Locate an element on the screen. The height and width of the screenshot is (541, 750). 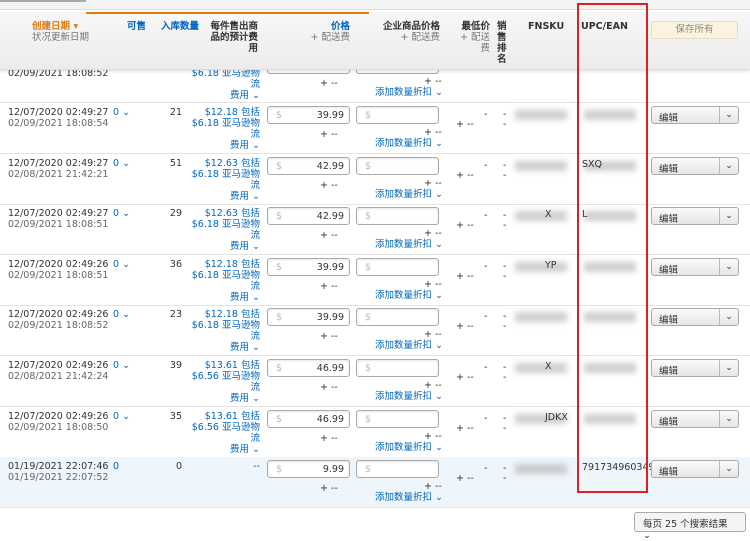
per-page-select: 每页 25 个搜索结果 ⌄ is located at coordinates (690, 526).